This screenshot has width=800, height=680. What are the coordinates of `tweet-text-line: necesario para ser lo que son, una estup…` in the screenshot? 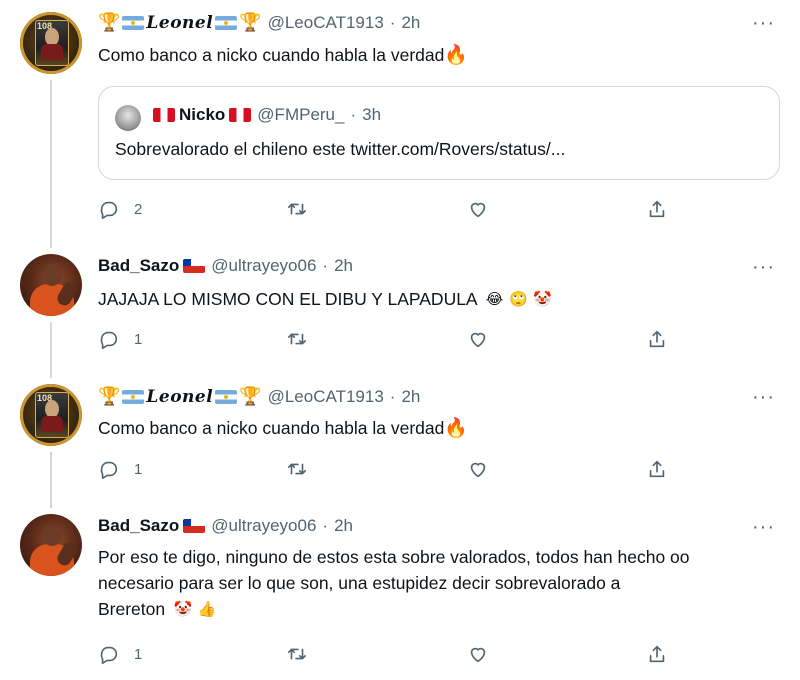 It's located at (359, 583).